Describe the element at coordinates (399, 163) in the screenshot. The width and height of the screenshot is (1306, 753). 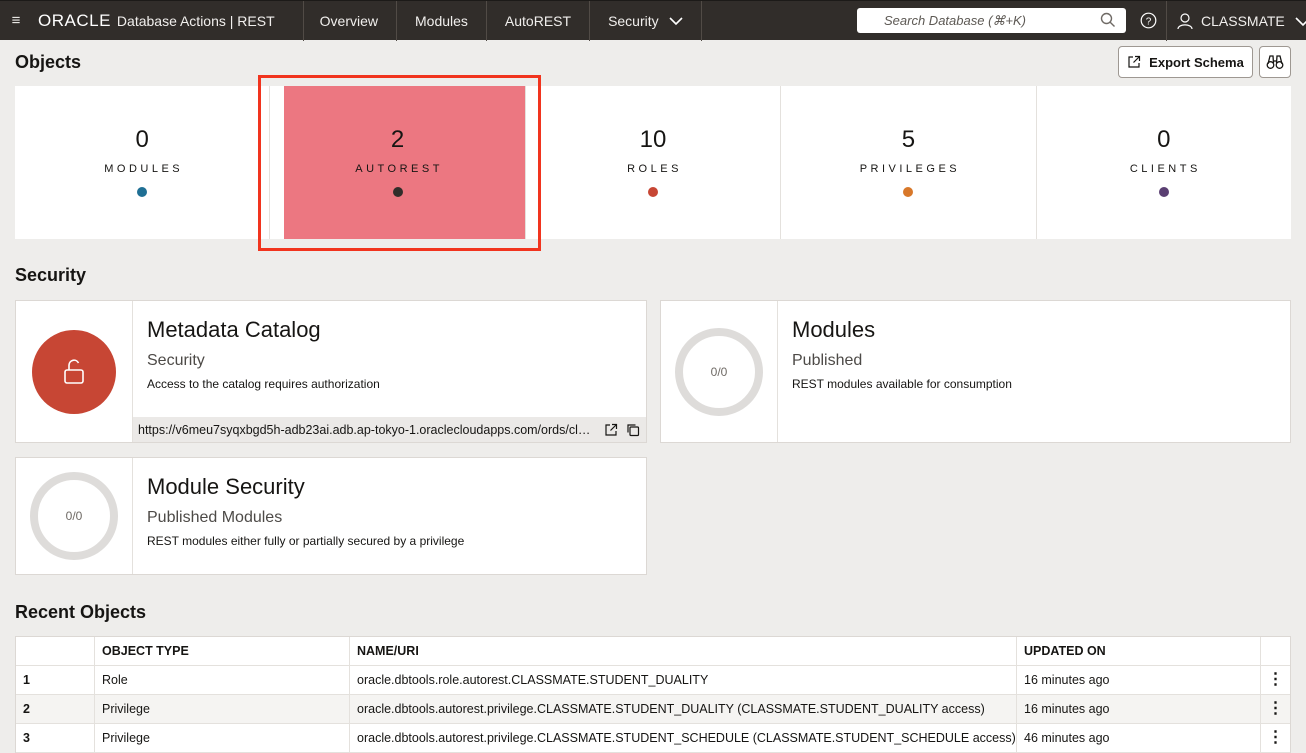
I see `annotation-highlight-box` at that location.